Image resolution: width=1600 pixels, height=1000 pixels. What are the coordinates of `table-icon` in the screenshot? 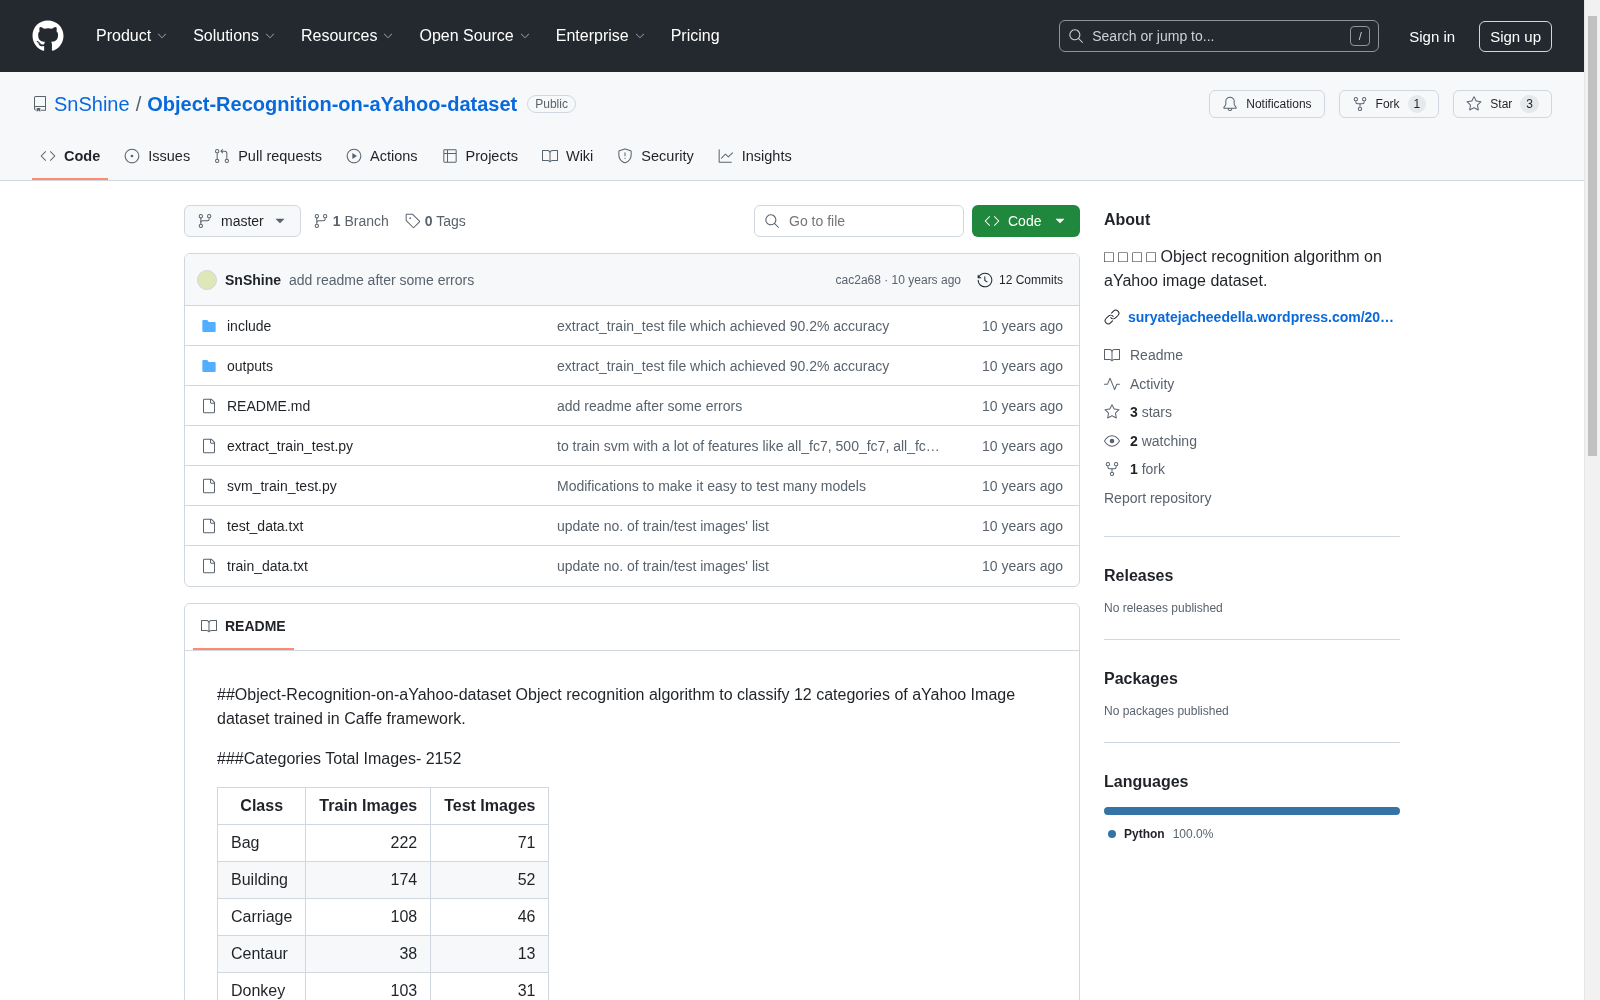 It's located at (449, 156).